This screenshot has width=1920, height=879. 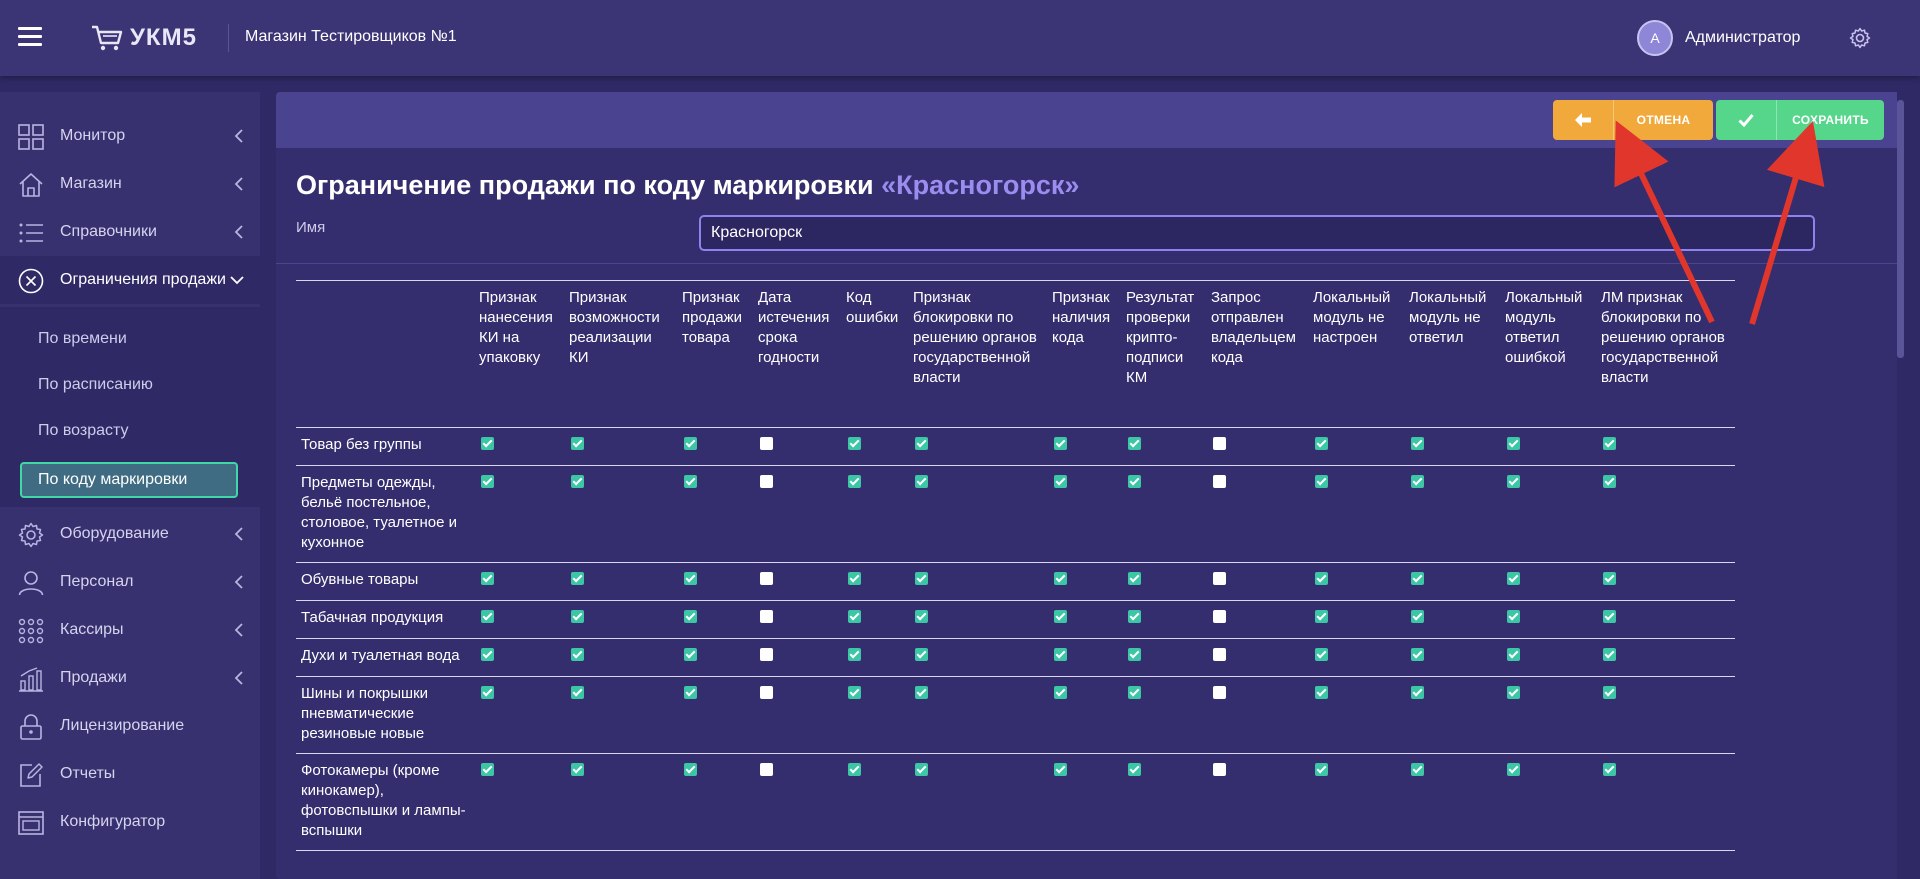 I want to click on logo: УКМ5, so click(x=143, y=38).